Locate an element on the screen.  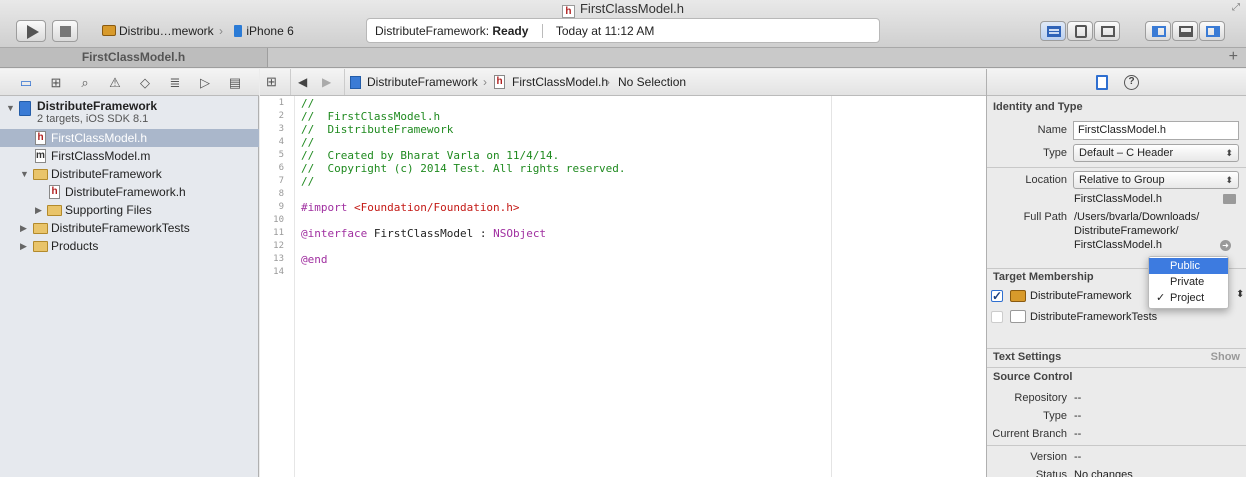
implementation-file-icon: m is located at coordinates (40, 156).